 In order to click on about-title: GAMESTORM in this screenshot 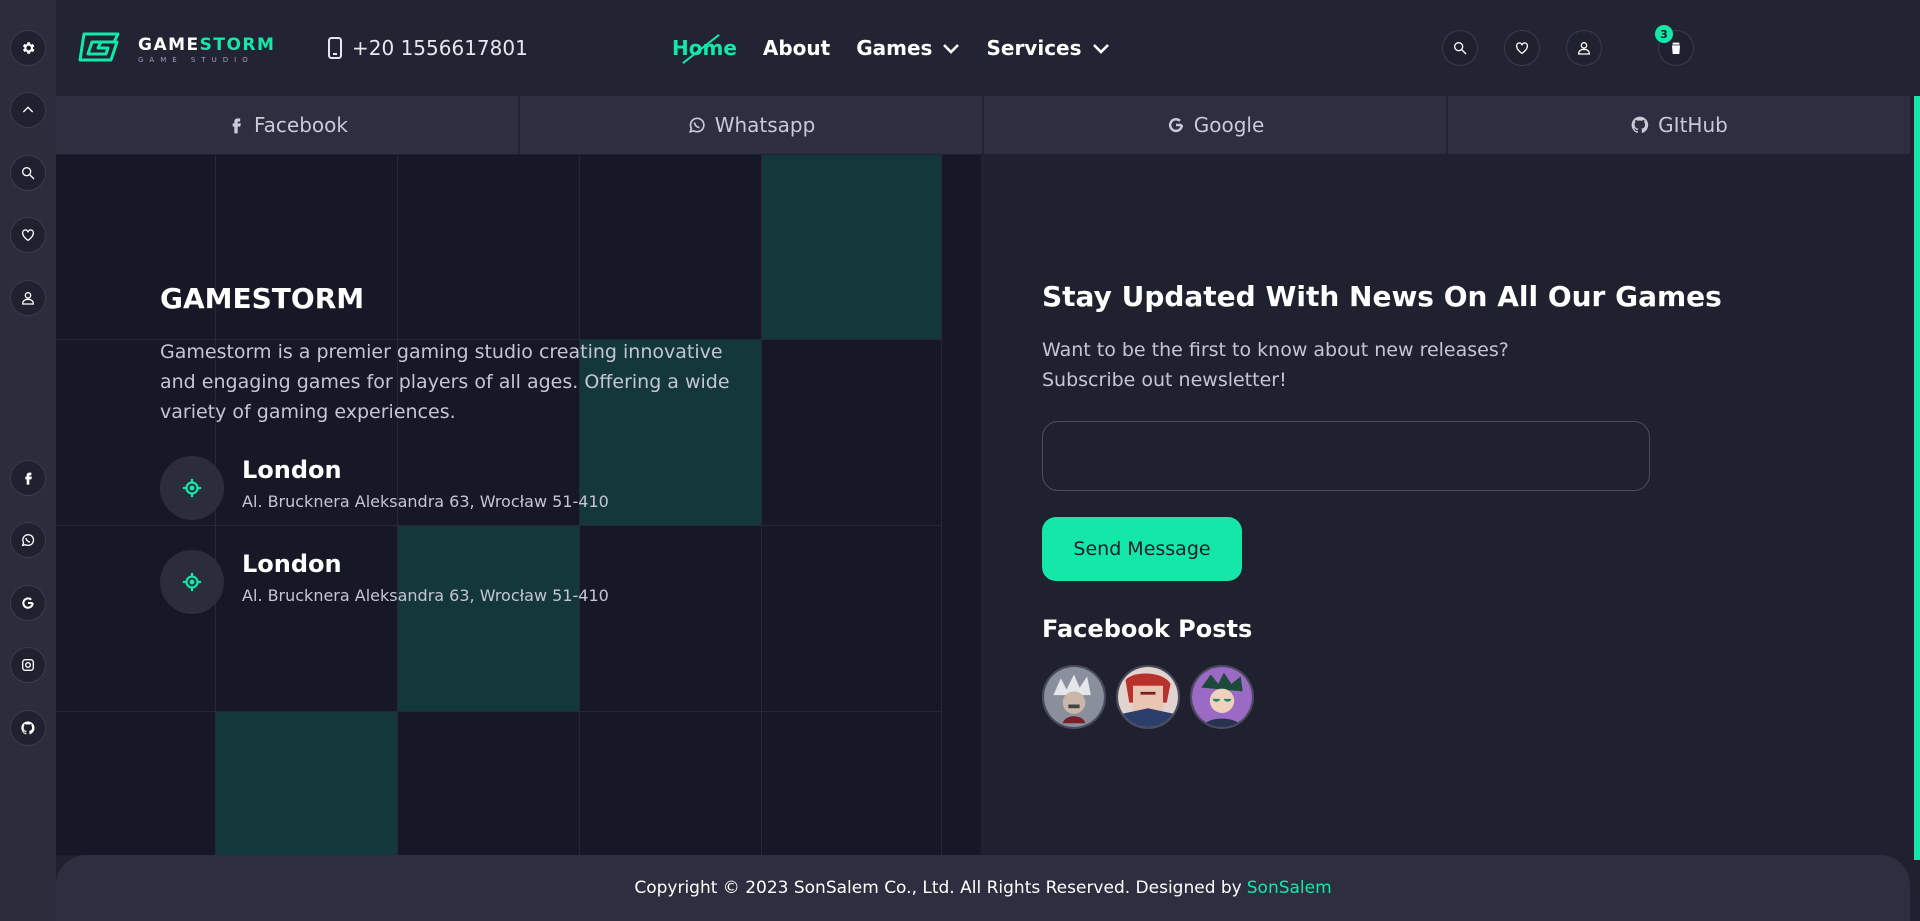, I will do `click(262, 298)`.